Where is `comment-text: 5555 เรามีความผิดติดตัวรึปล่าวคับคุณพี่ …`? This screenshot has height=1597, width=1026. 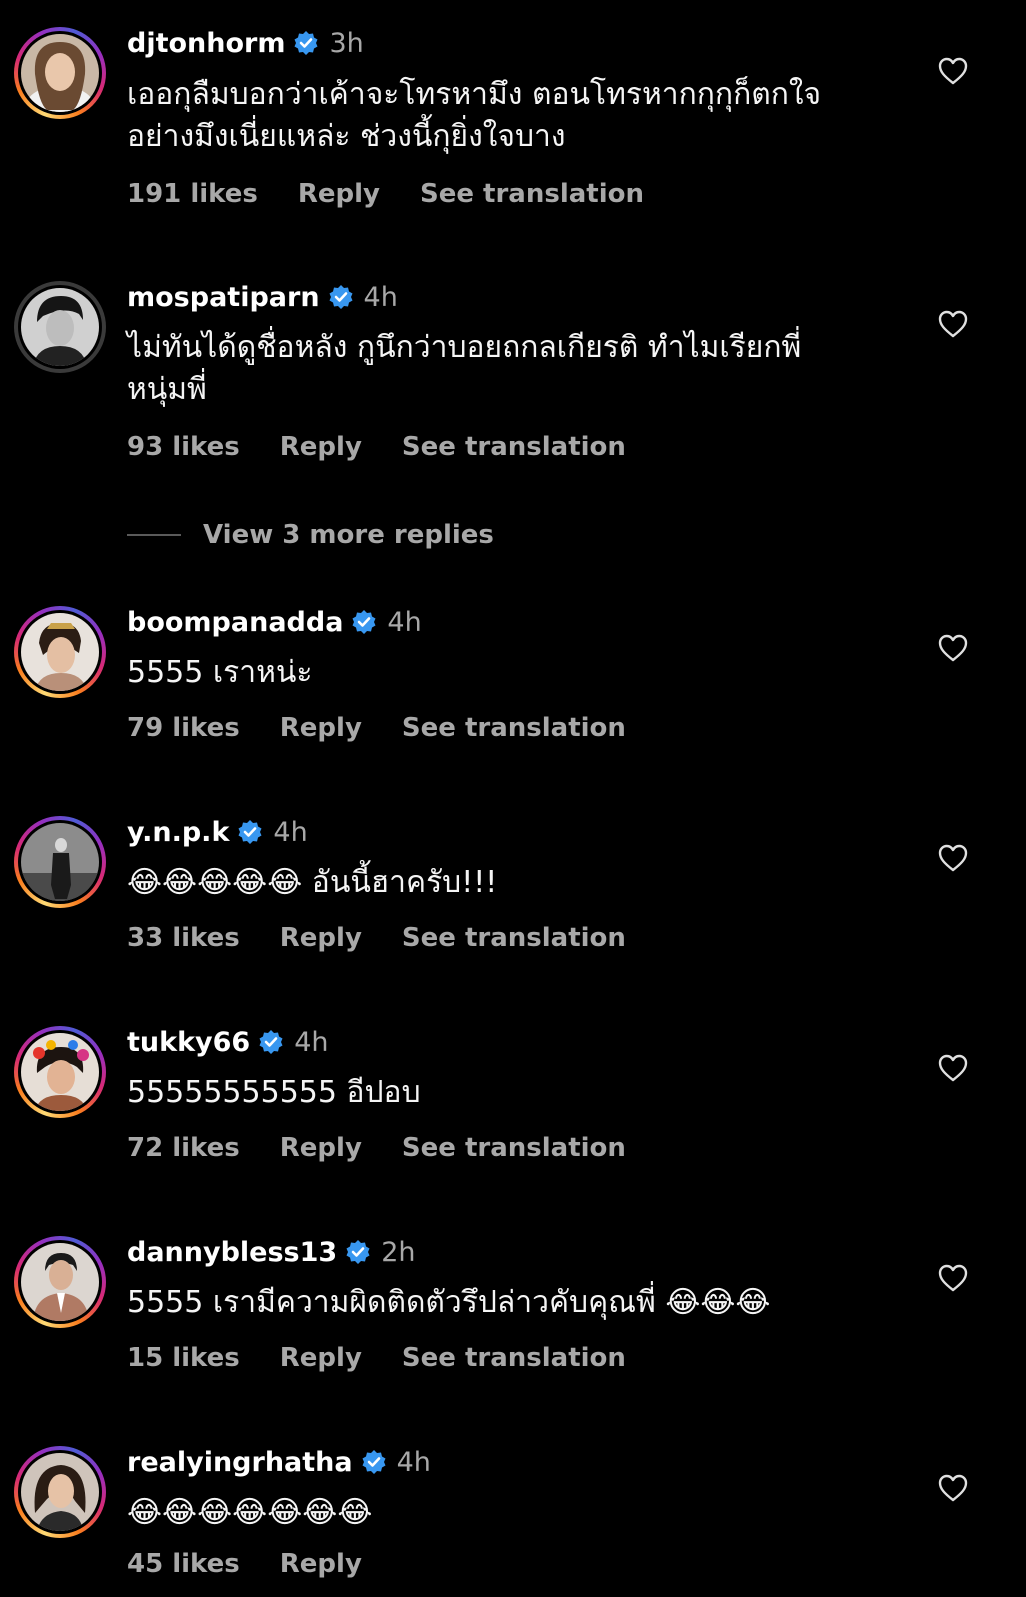
comment-text: 5555 เรามีความผิดติดตัวรึปล่าวคับคุณพี่ … is located at coordinates (507, 1303).